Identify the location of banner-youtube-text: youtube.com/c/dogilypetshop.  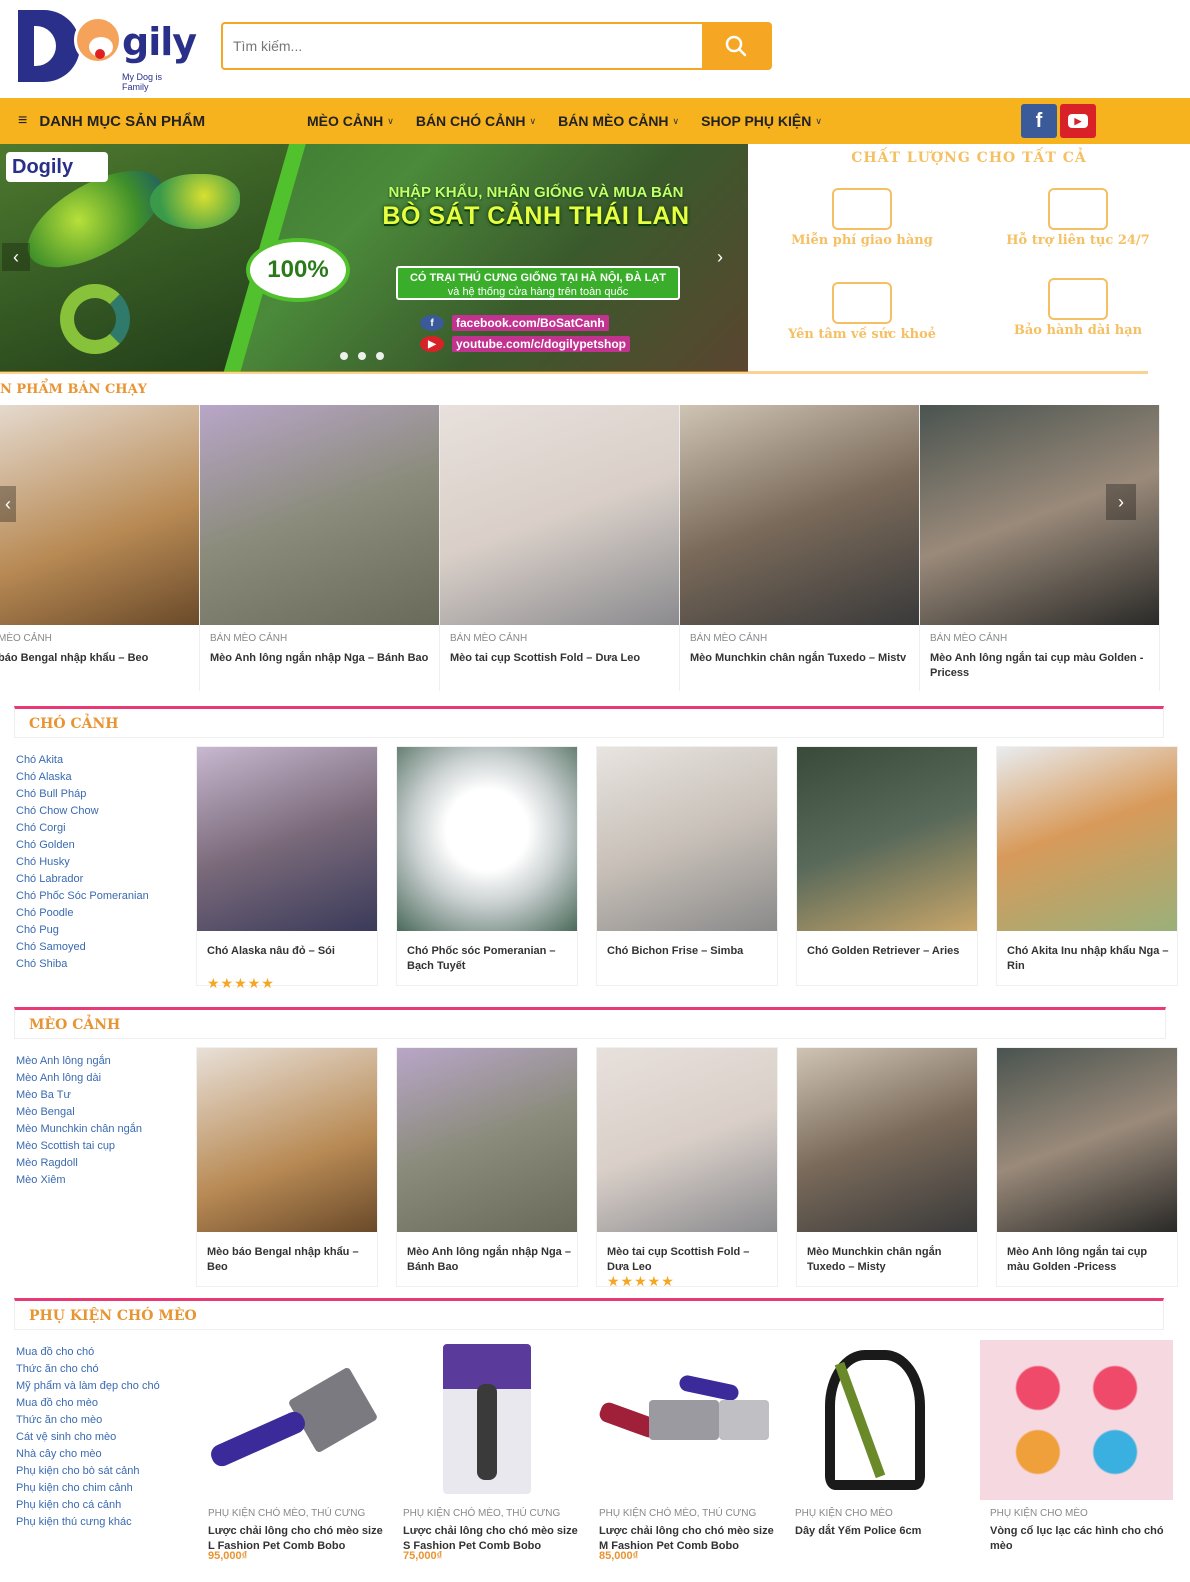
(541, 344).